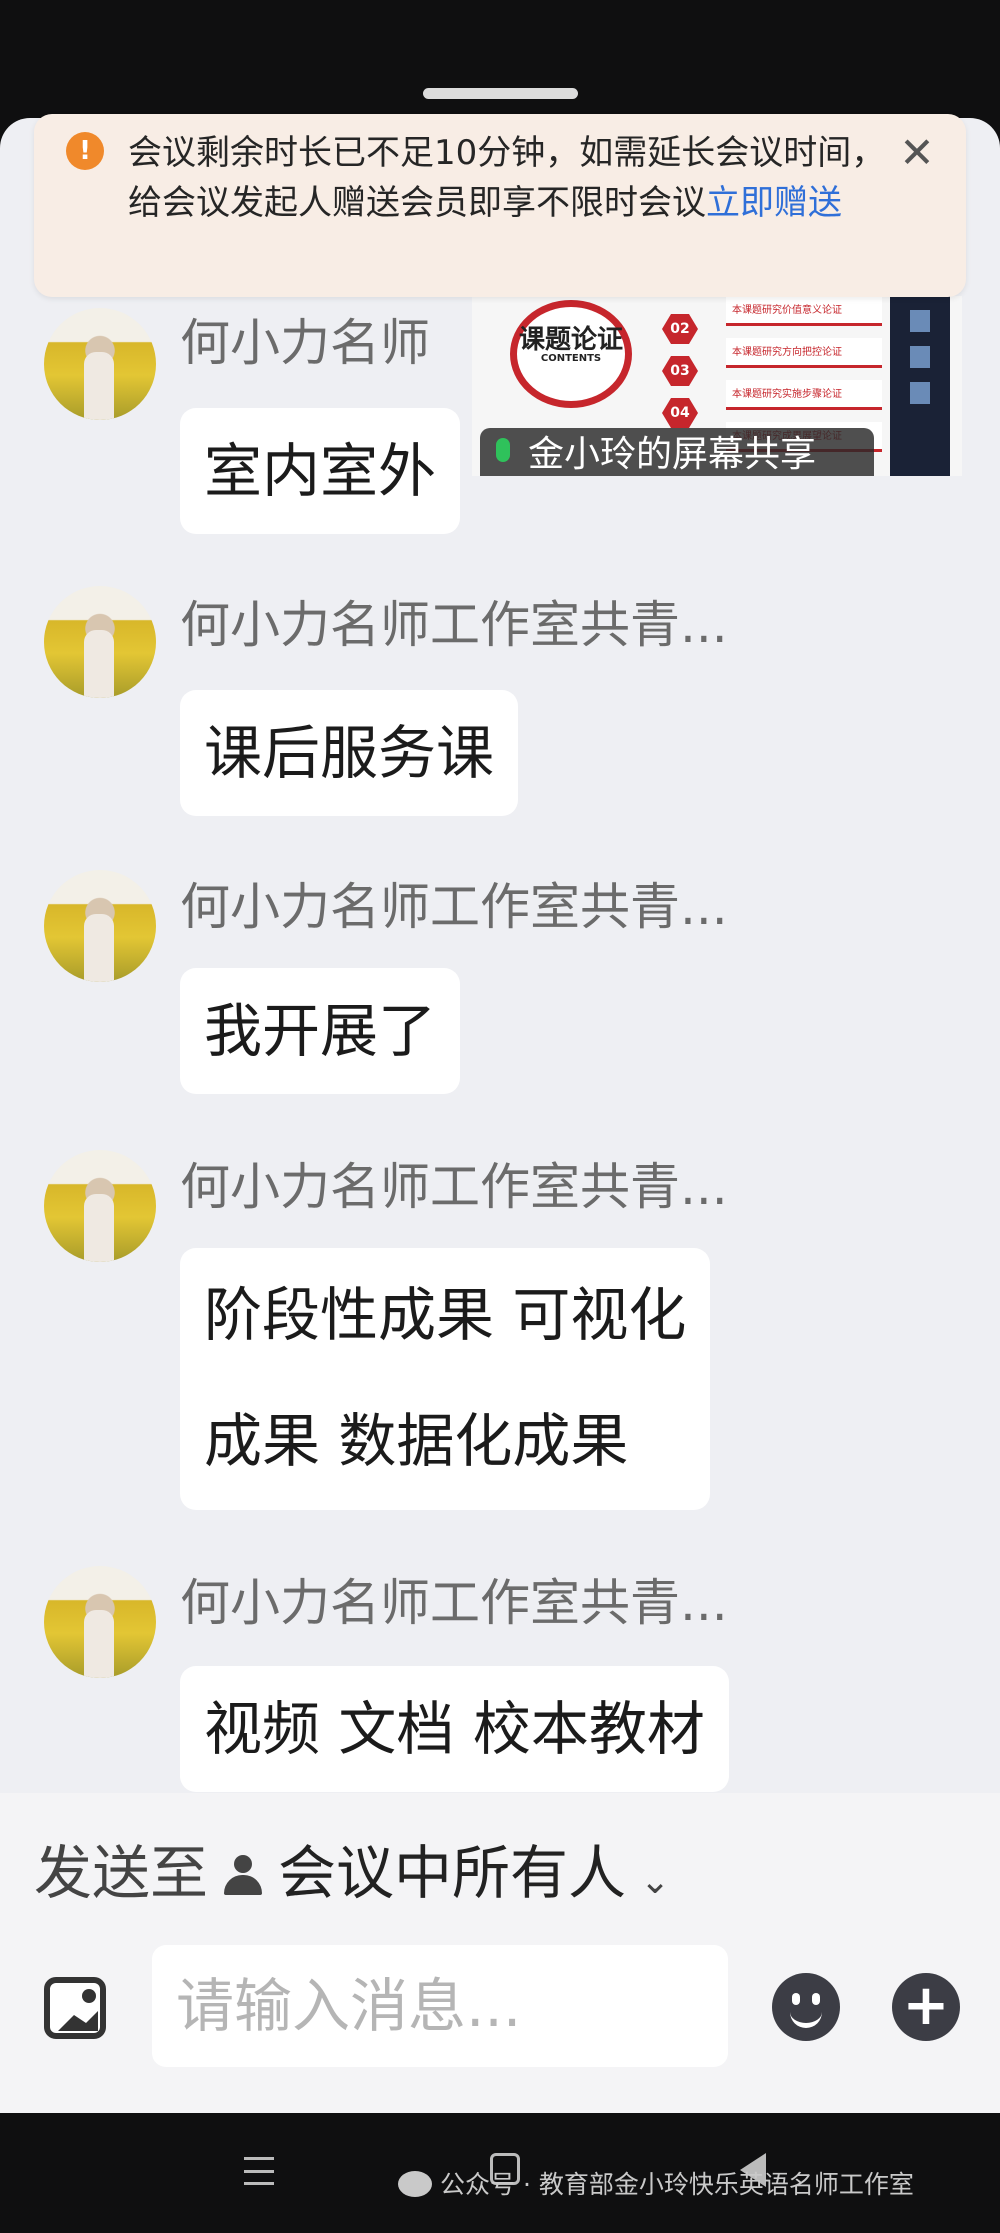  What do you see at coordinates (245, 1875) in the screenshot?
I see `people-icon` at bounding box center [245, 1875].